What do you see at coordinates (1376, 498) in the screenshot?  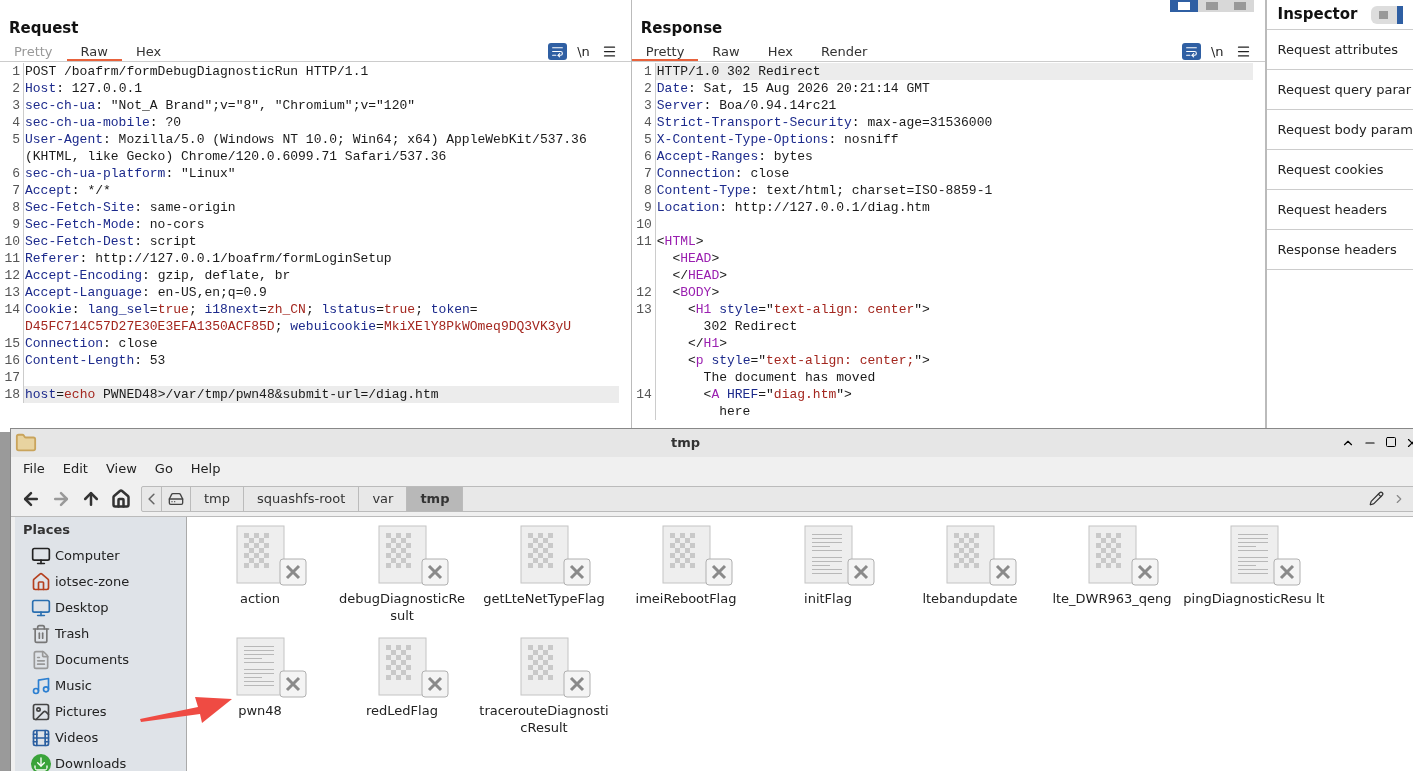 I see `edit-path-button` at bounding box center [1376, 498].